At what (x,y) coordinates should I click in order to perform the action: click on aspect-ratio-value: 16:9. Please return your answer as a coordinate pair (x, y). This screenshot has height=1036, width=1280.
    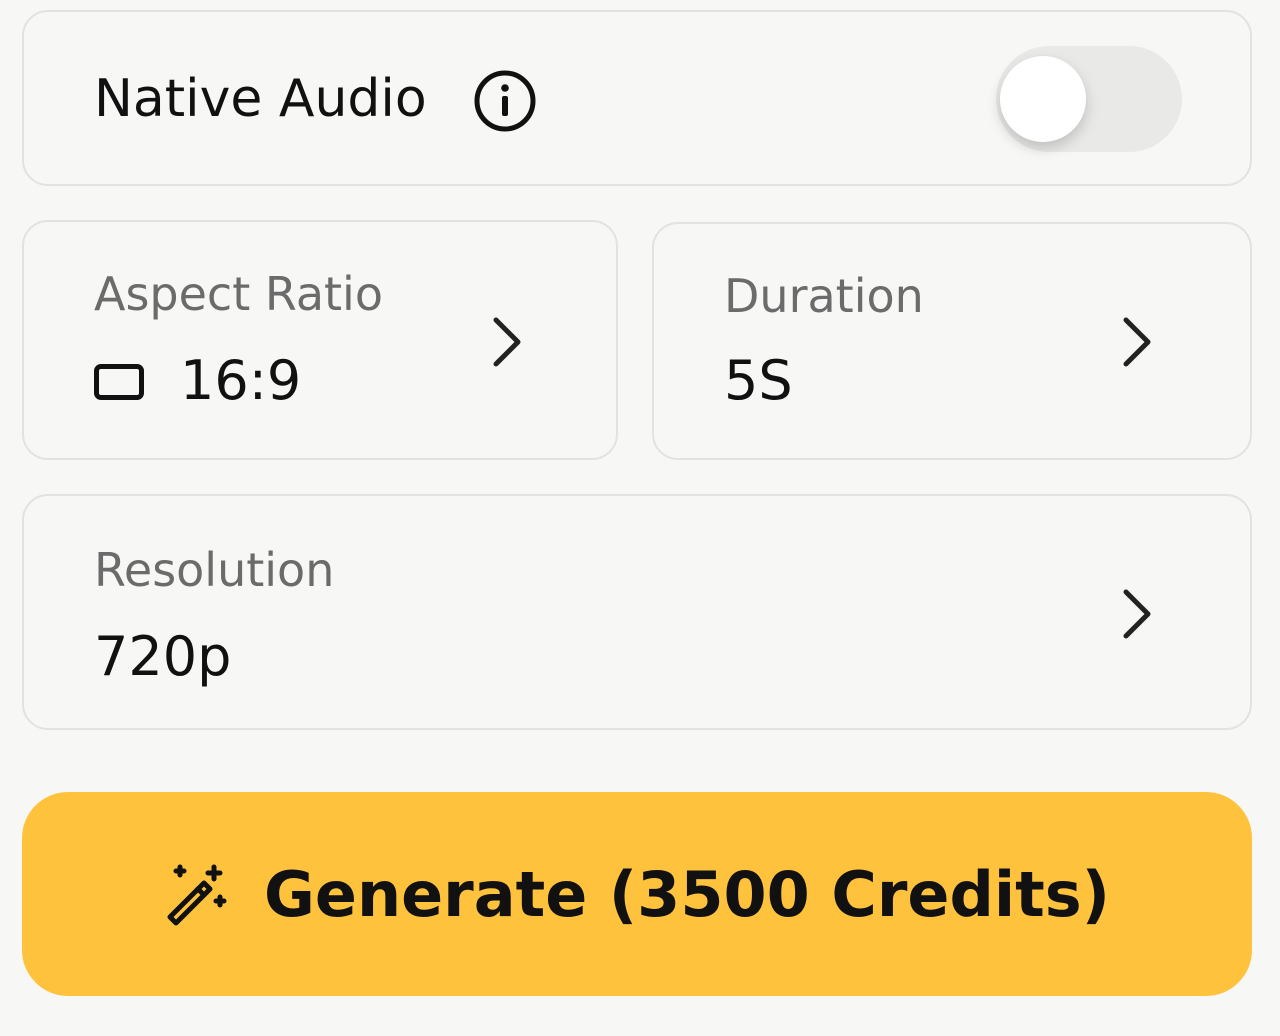
    Looking at the image, I should click on (241, 380).